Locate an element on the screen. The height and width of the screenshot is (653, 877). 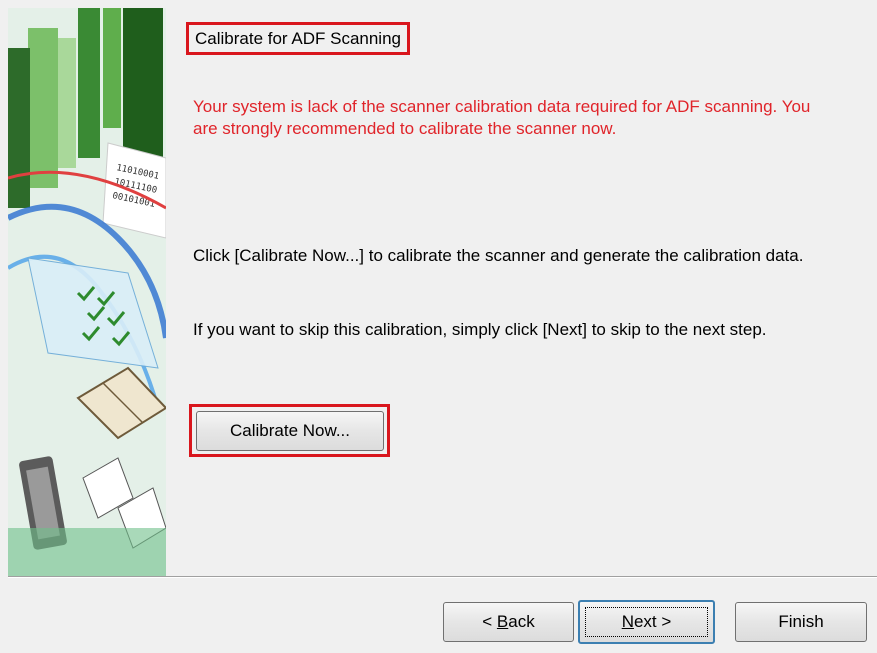
back-button-label: ack is located at coordinates (521, 621).